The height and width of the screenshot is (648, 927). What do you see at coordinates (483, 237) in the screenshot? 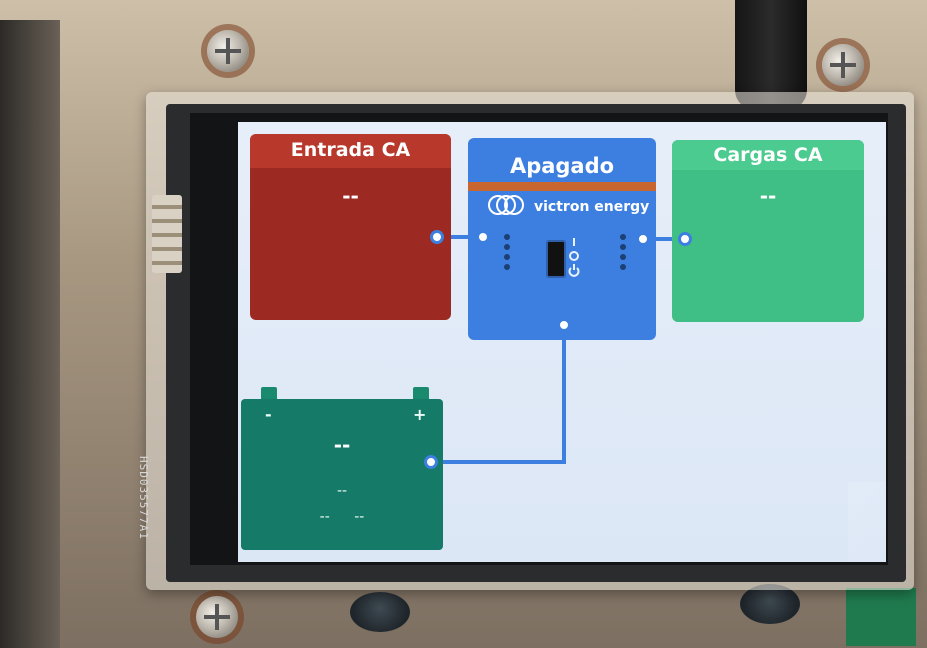
I see `node-inverter-in` at bounding box center [483, 237].